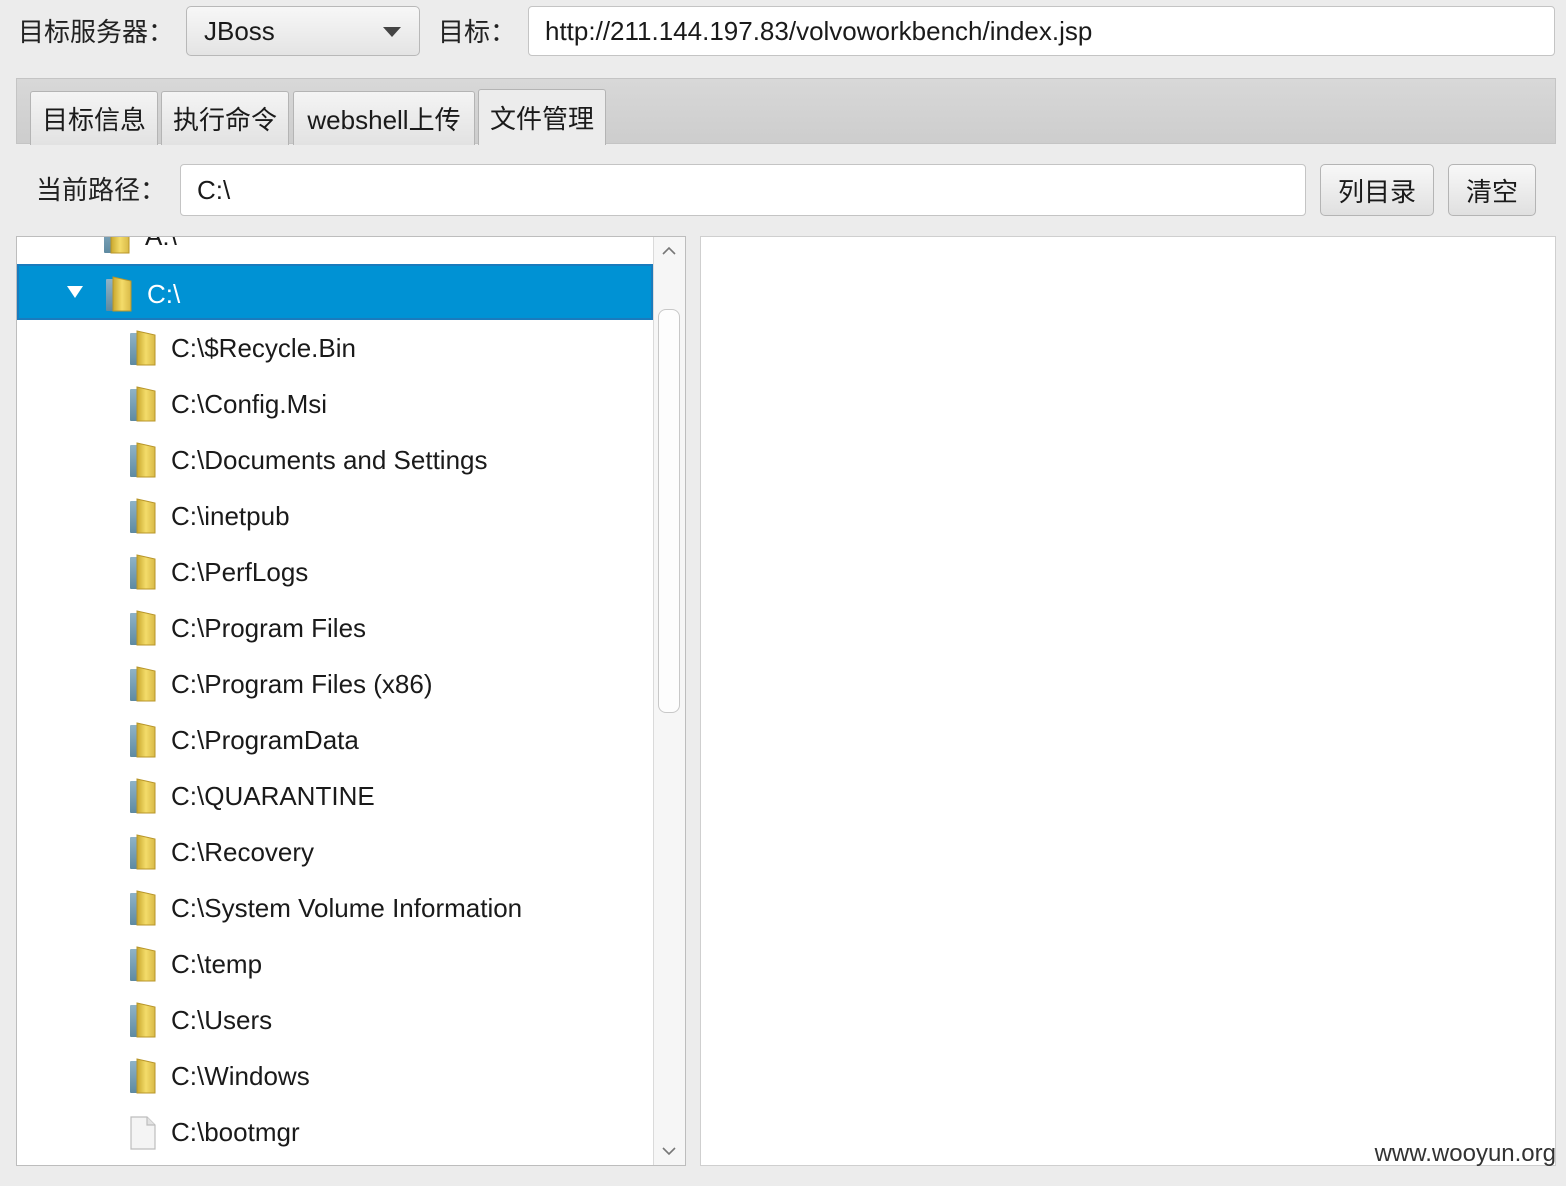  I want to click on tree-node-label: C:\Program Files, so click(269, 628).